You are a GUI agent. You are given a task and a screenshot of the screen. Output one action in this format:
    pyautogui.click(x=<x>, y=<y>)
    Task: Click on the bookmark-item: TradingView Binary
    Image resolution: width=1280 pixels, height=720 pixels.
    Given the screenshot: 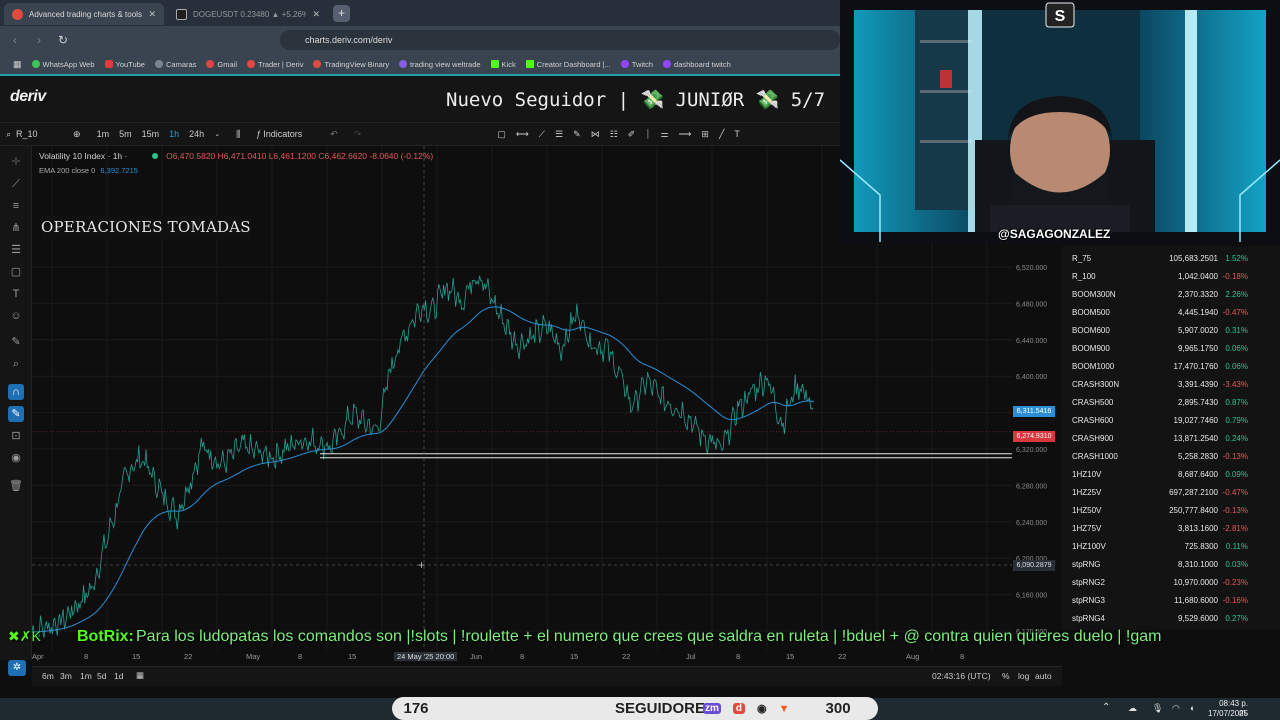 What is the action you would take?
    pyautogui.click(x=351, y=64)
    